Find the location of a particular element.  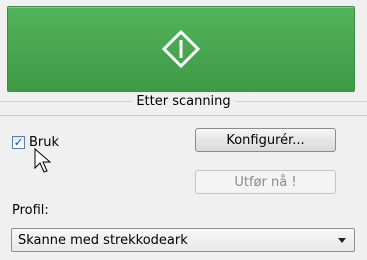

mouse-cursor-icon is located at coordinates (43, 160).